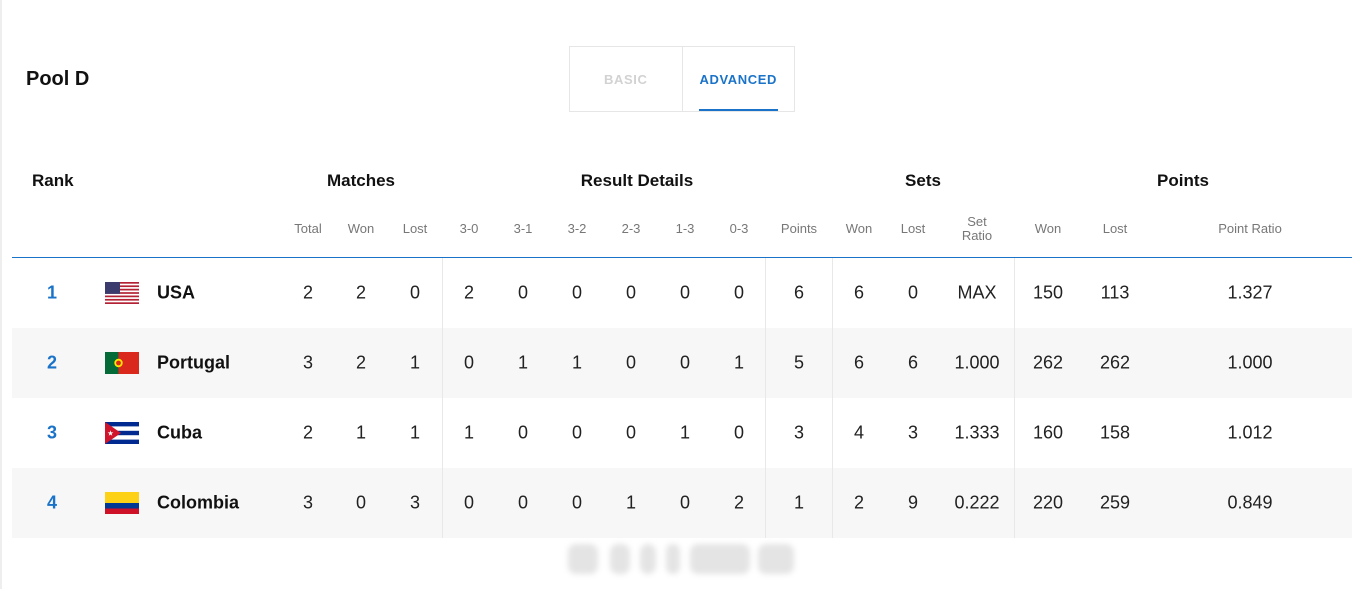  I want to click on rank-cell: 1, so click(52, 292).